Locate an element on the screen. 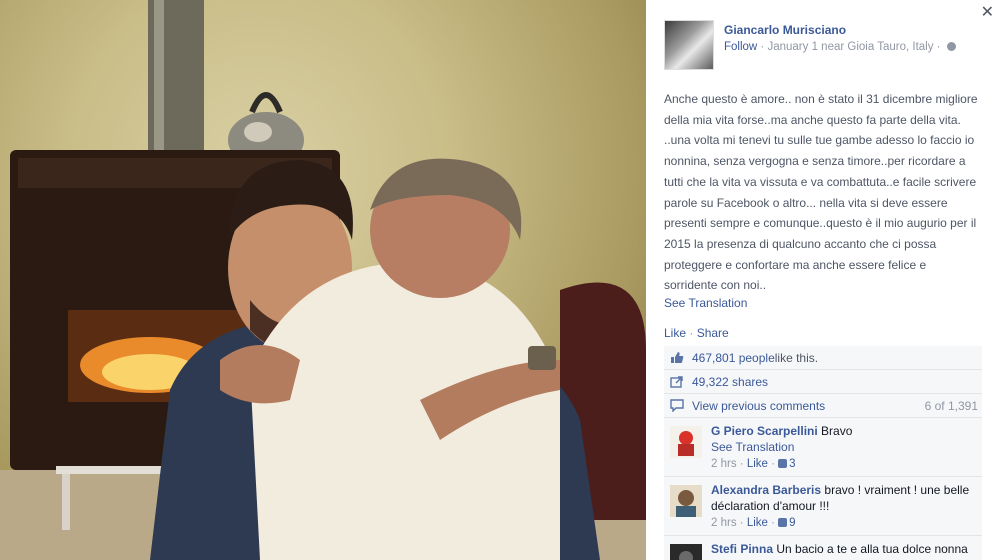 The image size is (1000, 560). view-previous-row: View previous comments 6 of 1,391 is located at coordinates (823, 406).